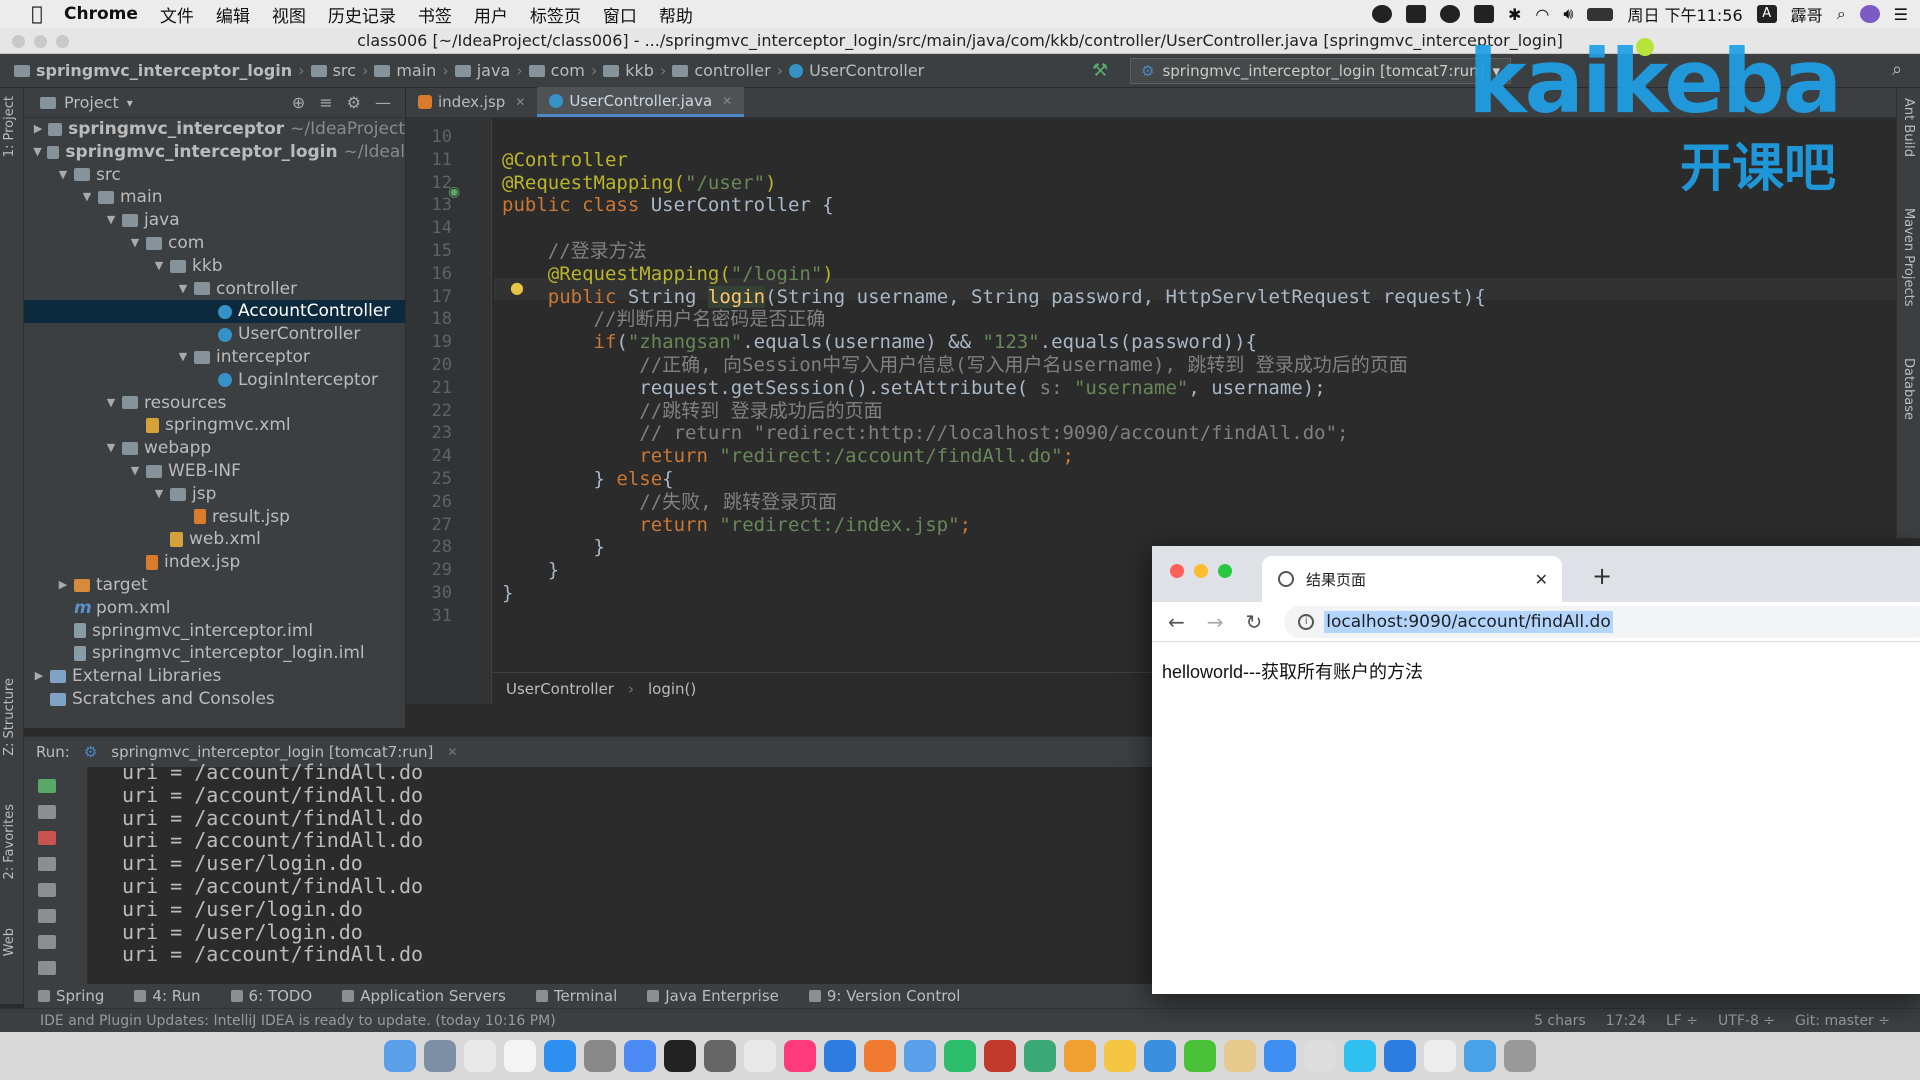  I want to click on info-icon: i, so click(1306, 621).